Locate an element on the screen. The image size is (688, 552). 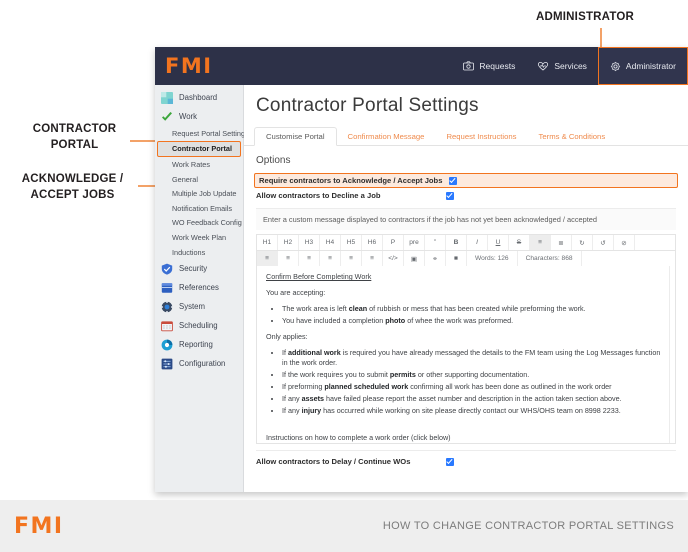
underline-button: U is located at coordinates (498, 242).